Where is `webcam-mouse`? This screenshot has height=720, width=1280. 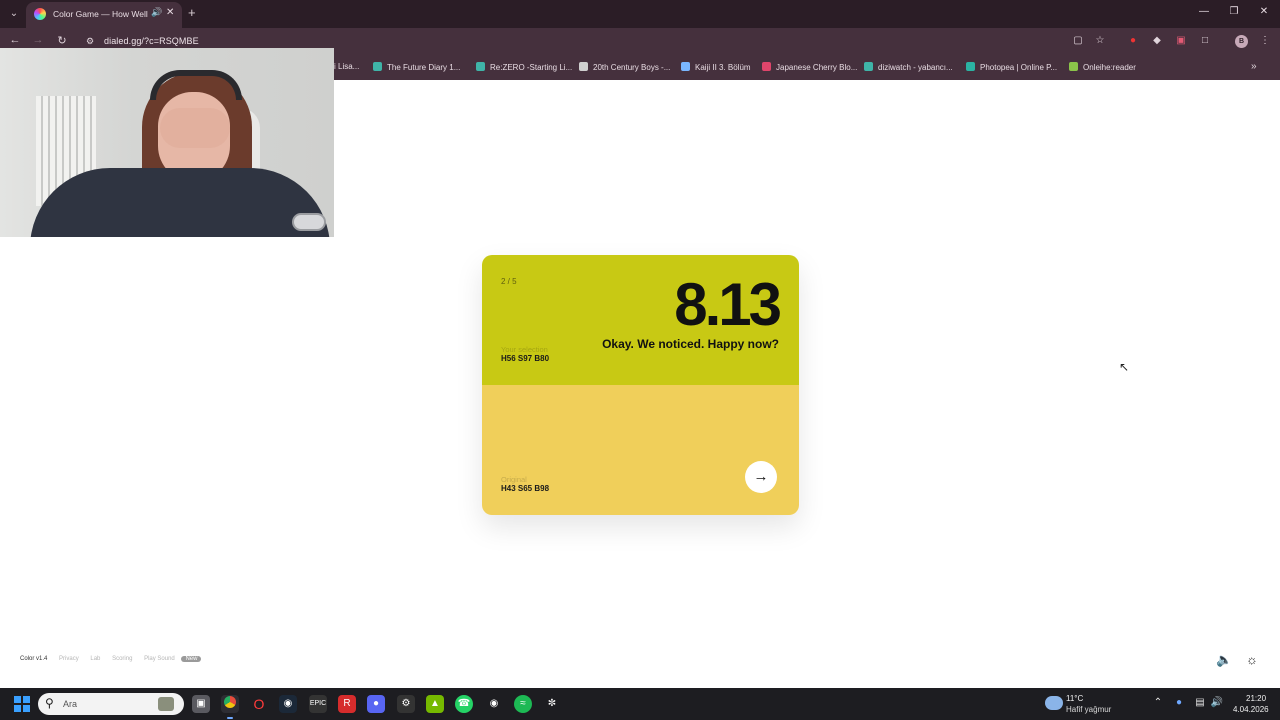 webcam-mouse is located at coordinates (309, 222).